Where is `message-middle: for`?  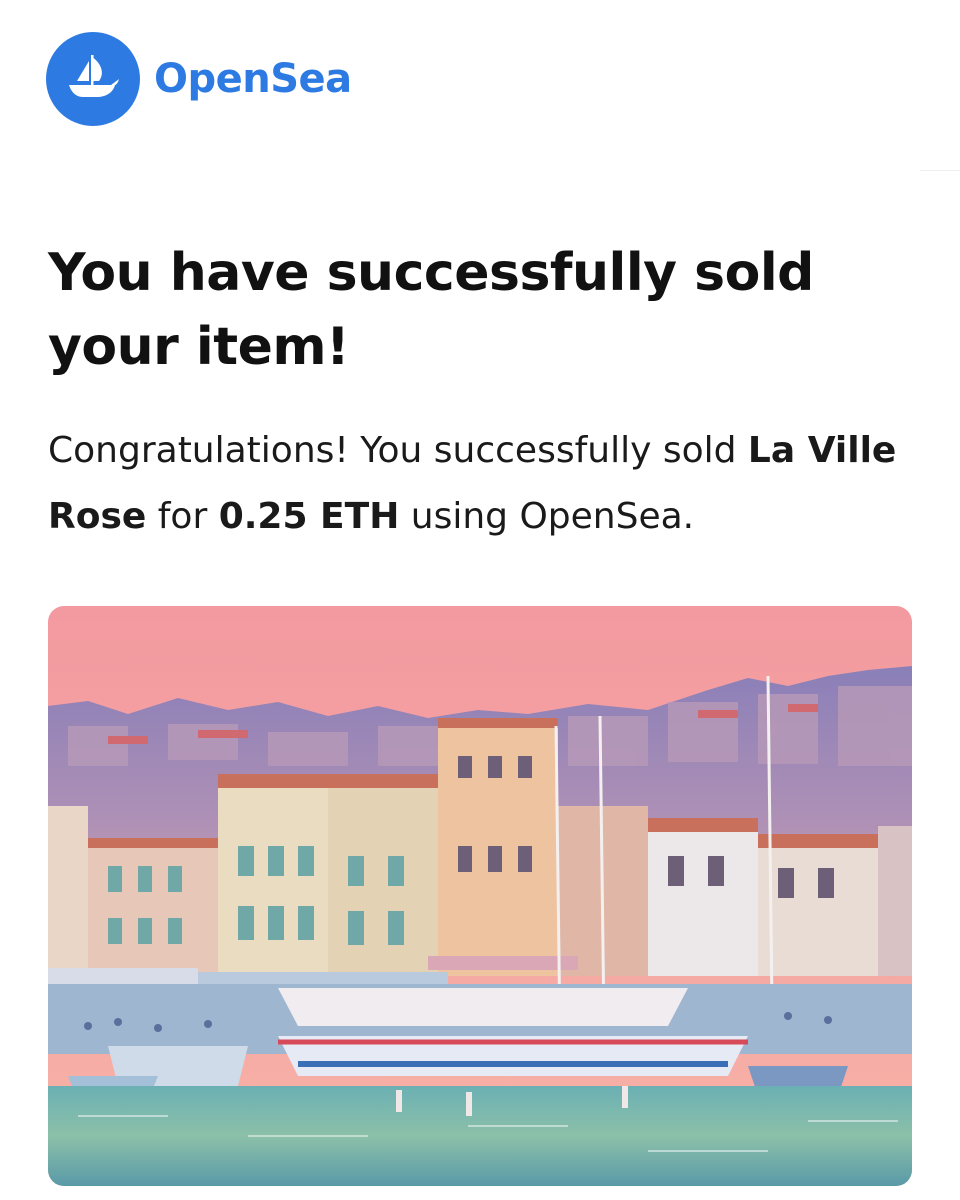
message-middle: for is located at coordinates (182, 516).